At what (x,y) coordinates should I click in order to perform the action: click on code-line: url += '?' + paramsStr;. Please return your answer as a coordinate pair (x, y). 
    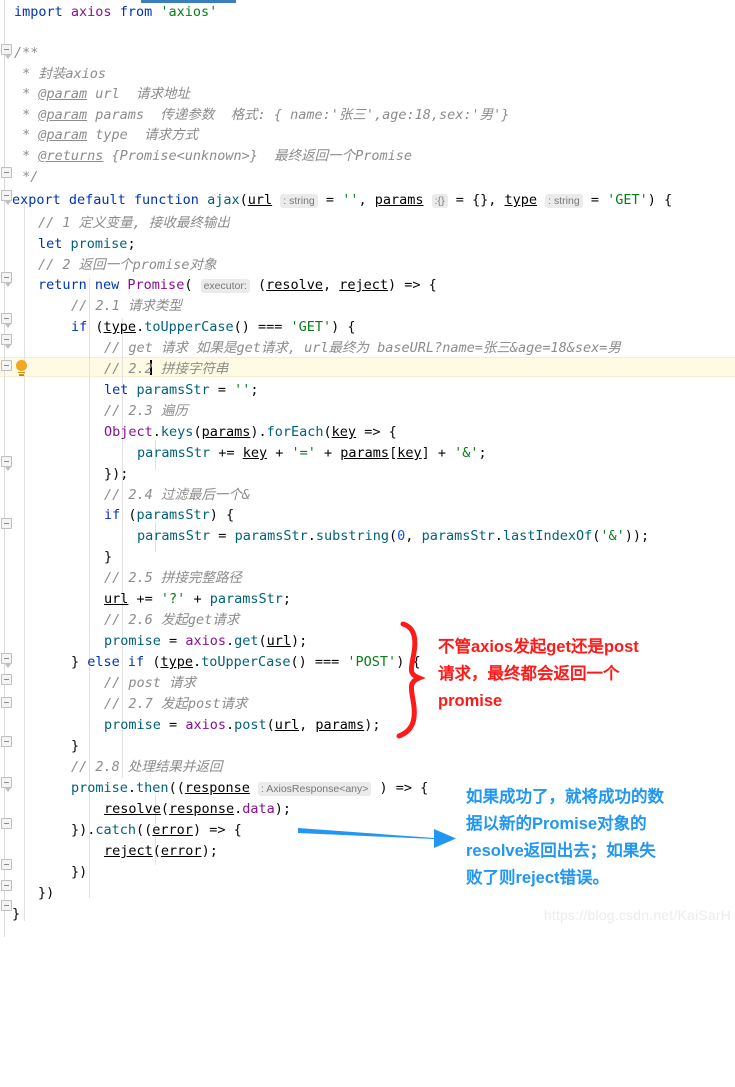
    Looking at the image, I should click on (198, 599).